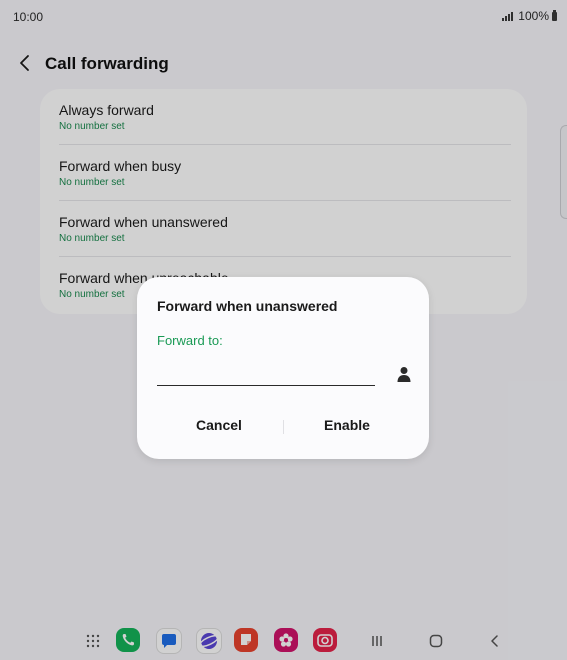 This screenshot has height=660, width=567. I want to click on cancel-button: Cancel, so click(219, 428).